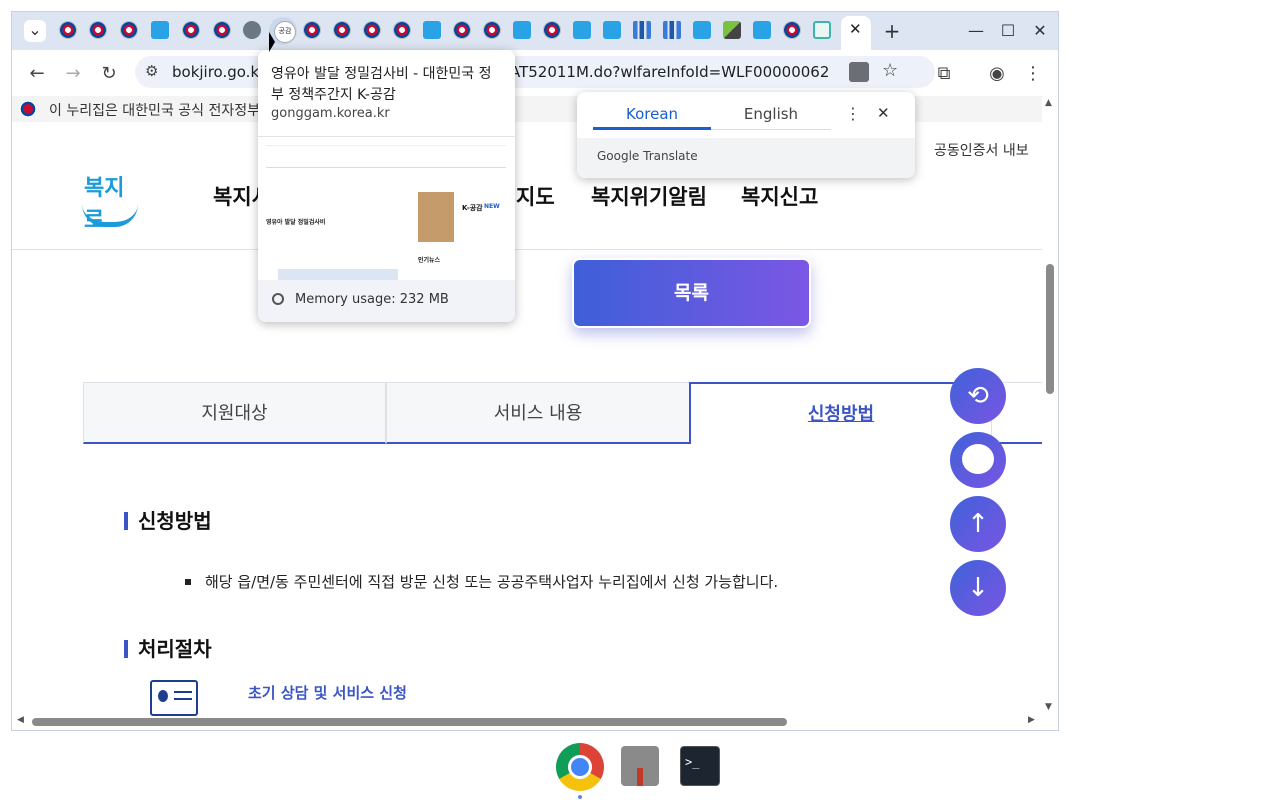  Describe the element at coordinates (649, 196) in the screenshot. I see `gnb-item: 복지위기알림` at that location.